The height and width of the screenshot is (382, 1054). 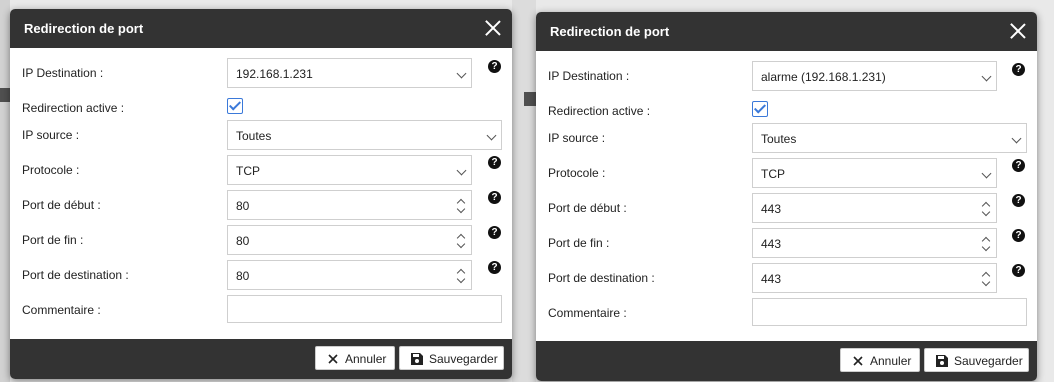 I want to click on ip-destination-select: alarme (192.168.1.231), so click(x=874, y=76).